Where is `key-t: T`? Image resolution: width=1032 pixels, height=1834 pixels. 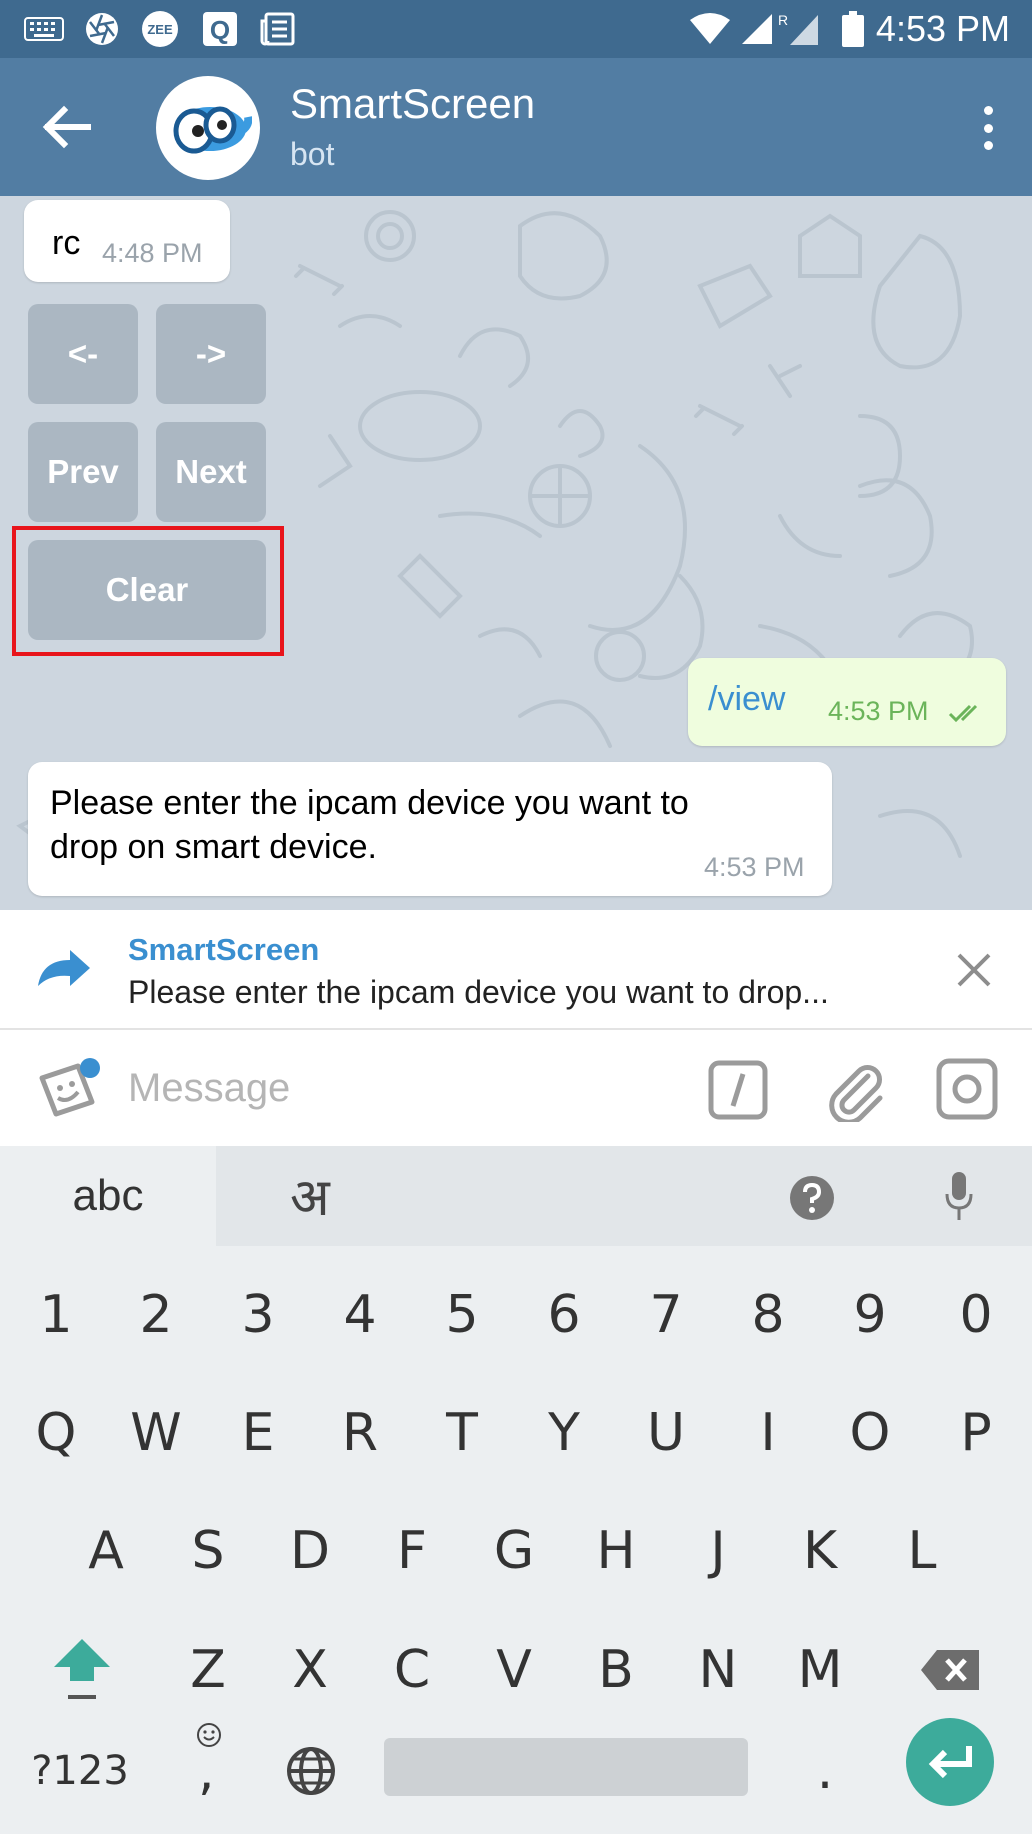
key-t: T is located at coordinates (462, 1433).